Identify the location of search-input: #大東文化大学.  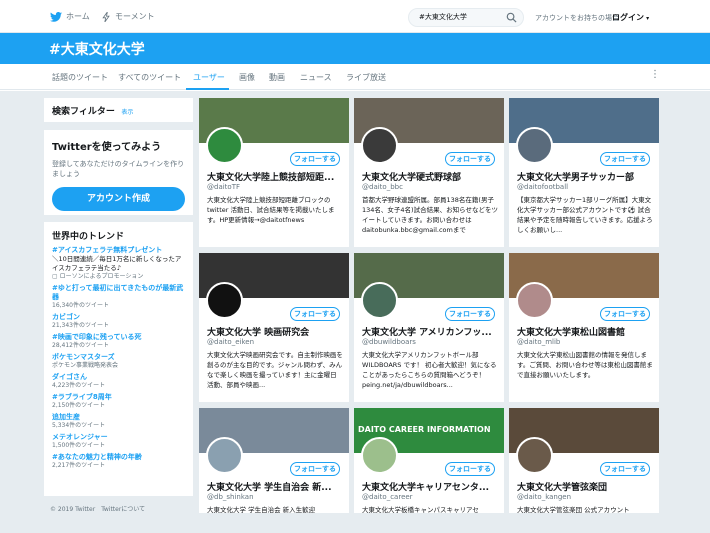
(466, 17).